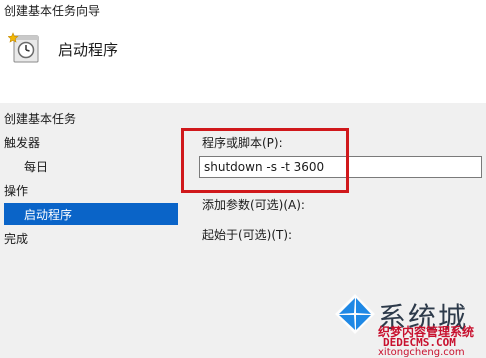 The image size is (486, 358). What do you see at coordinates (91, 214) in the screenshot?
I see `step-start-program: 启动程序` at bounding box center [91, 214].